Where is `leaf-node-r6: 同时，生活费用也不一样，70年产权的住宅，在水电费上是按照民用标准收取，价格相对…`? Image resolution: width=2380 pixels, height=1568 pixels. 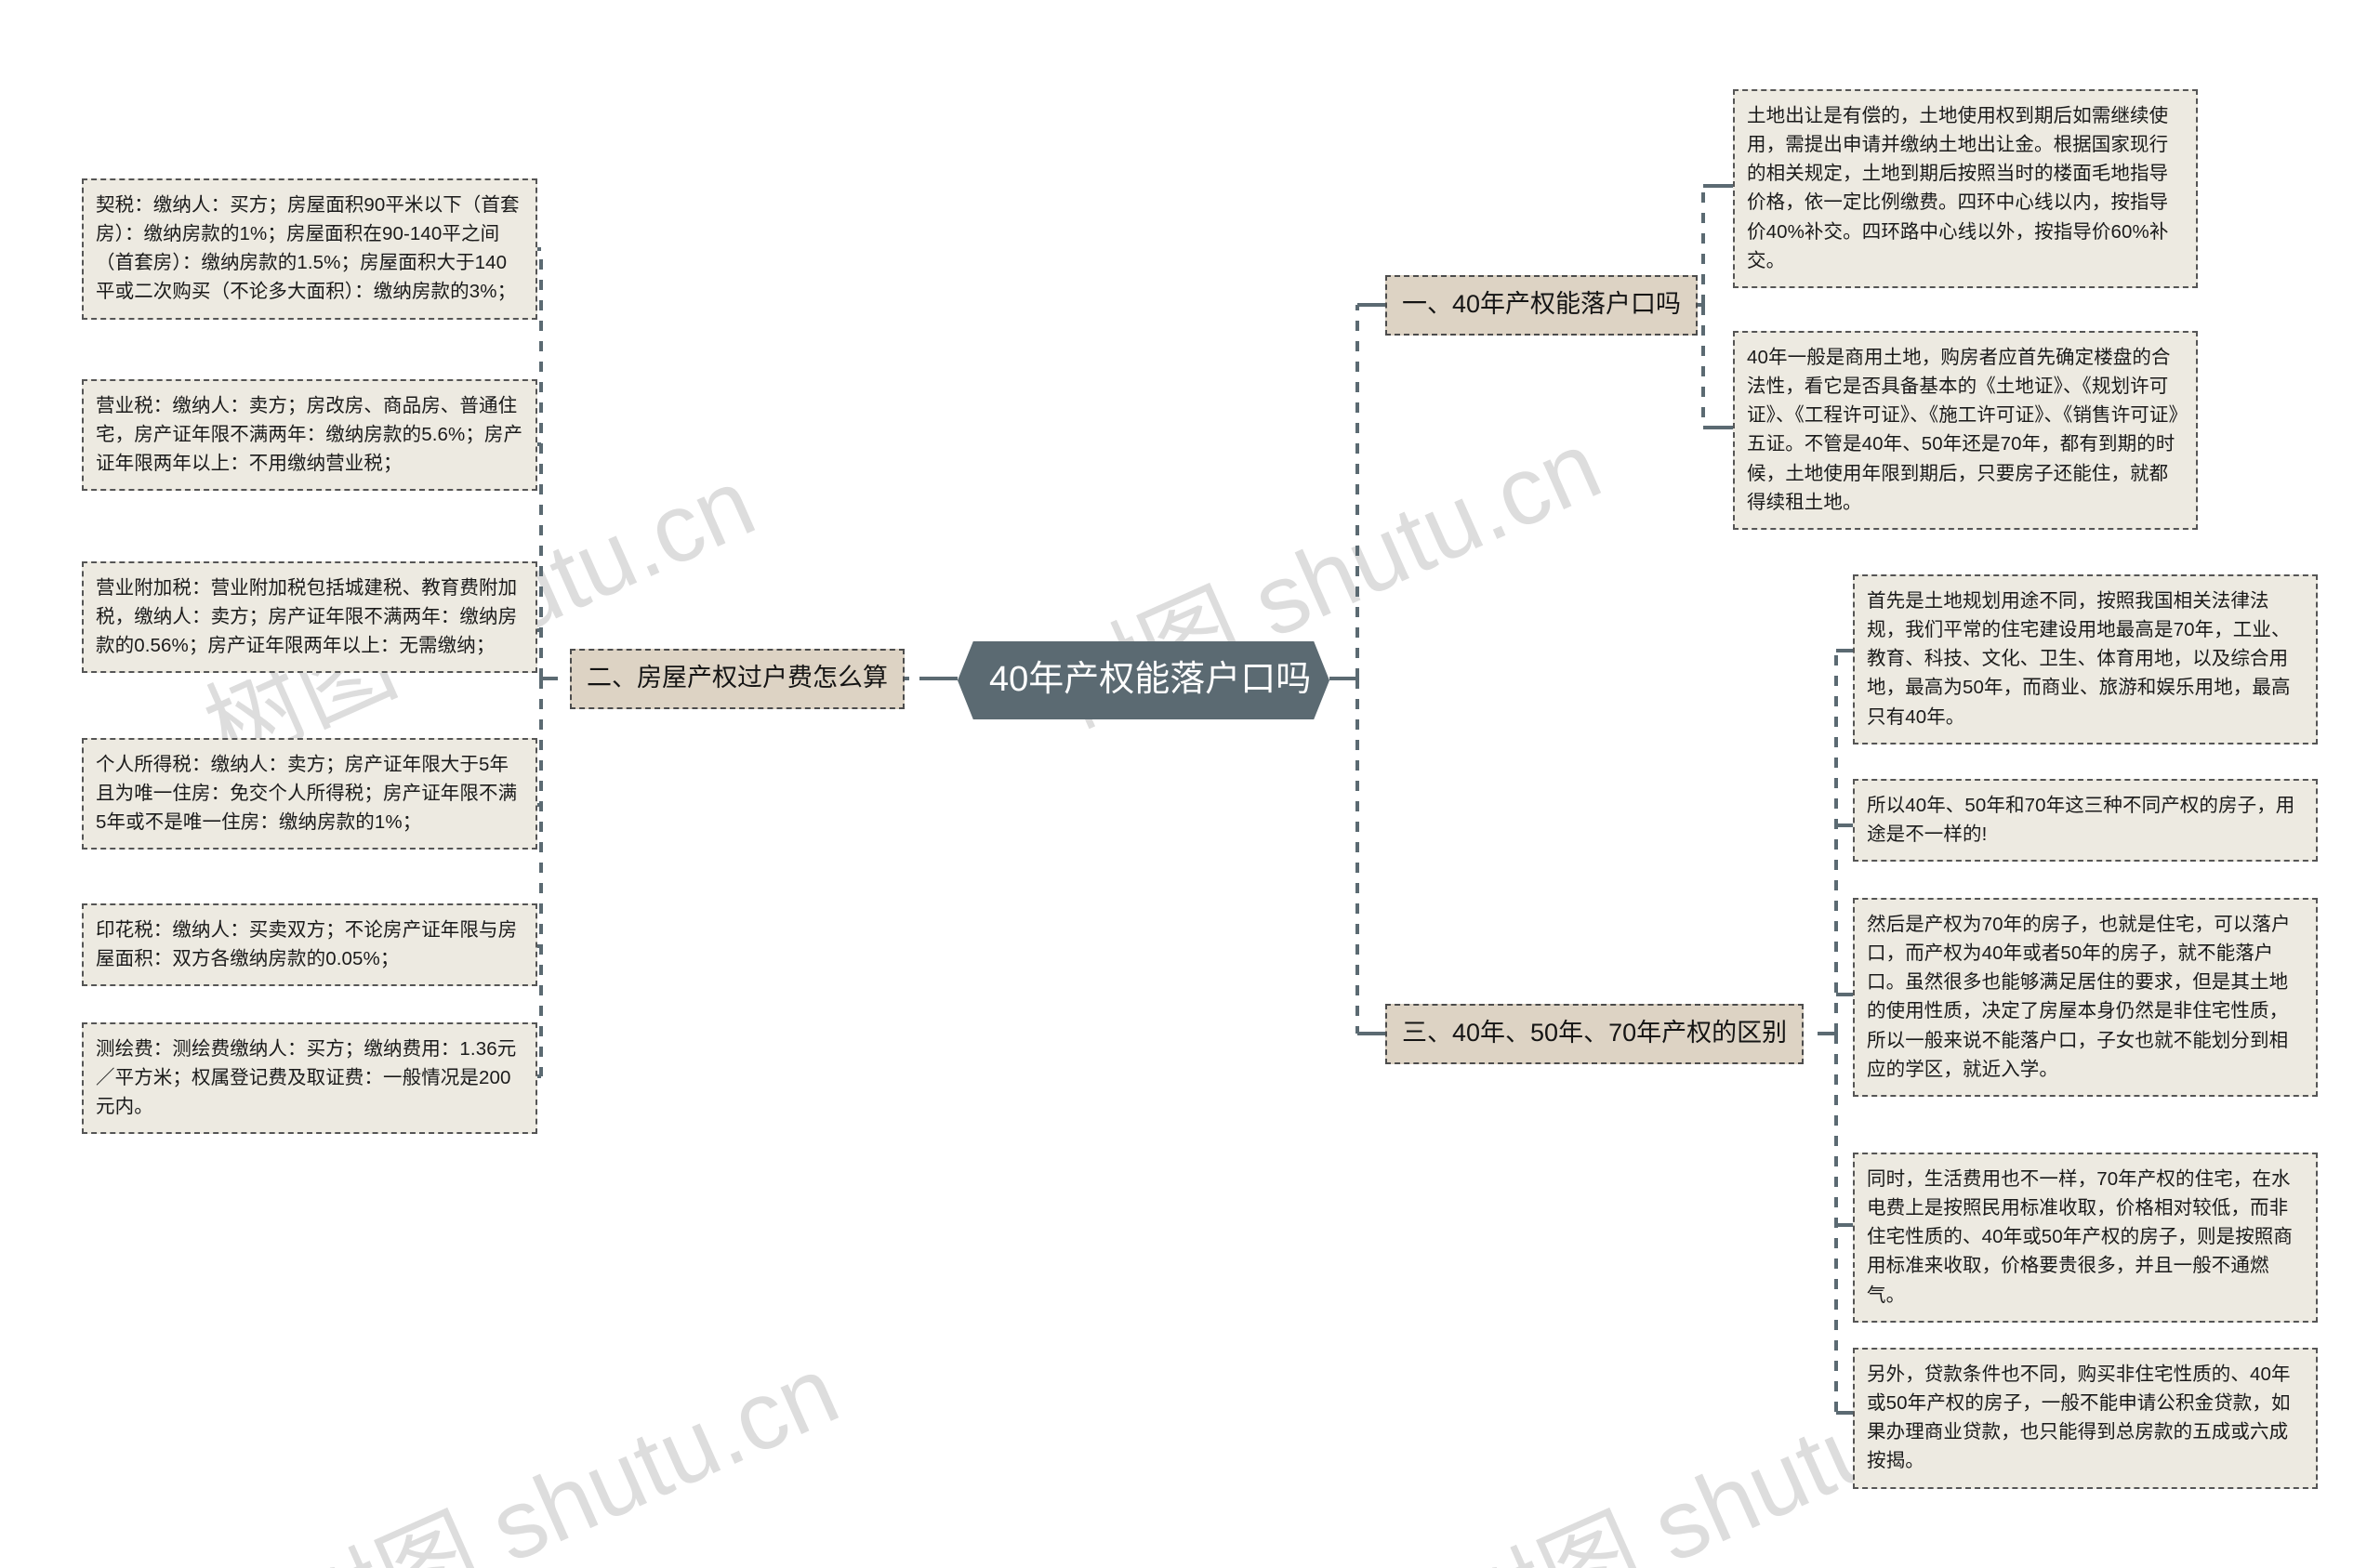 leaf-node-r6: 同时，生活费用也不一样，70年产权的住宅，在水电费上是按照民用标准收取，价格相对… is located at coordinates (2085, 1238).